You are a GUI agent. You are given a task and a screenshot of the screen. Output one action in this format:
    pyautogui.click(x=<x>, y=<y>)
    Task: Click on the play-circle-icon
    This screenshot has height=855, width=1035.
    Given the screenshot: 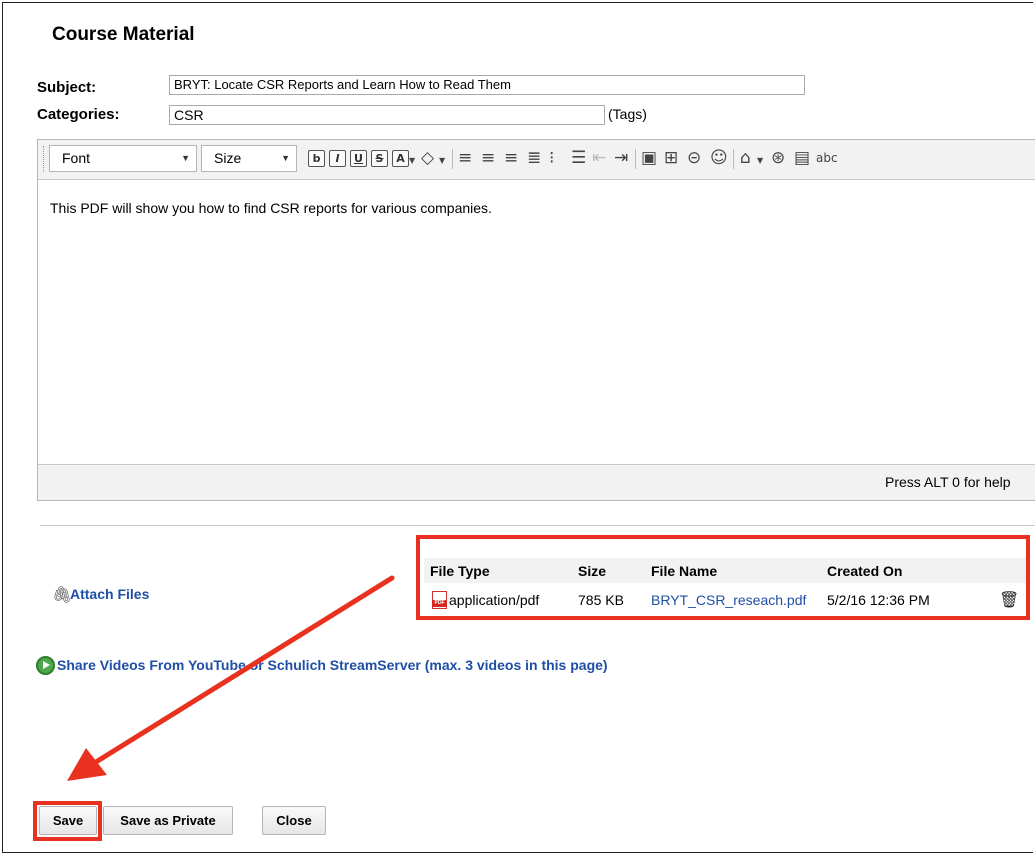 What is the action you would take?
    pyautogui.click(x=45, y=665)
    